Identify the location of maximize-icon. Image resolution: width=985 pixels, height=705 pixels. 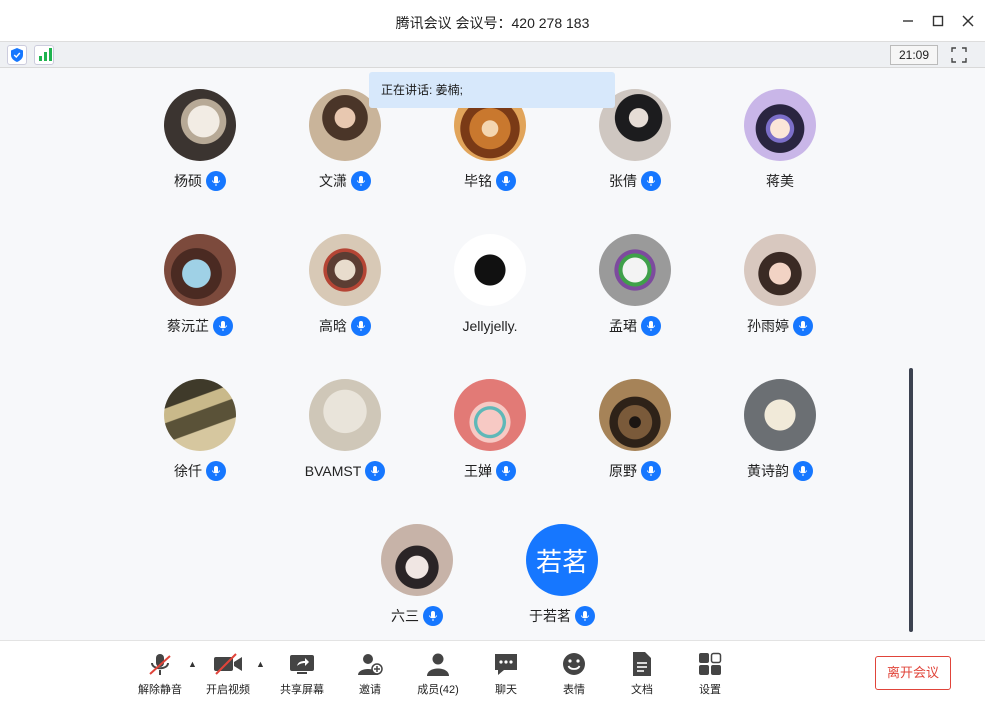
(938, 21).